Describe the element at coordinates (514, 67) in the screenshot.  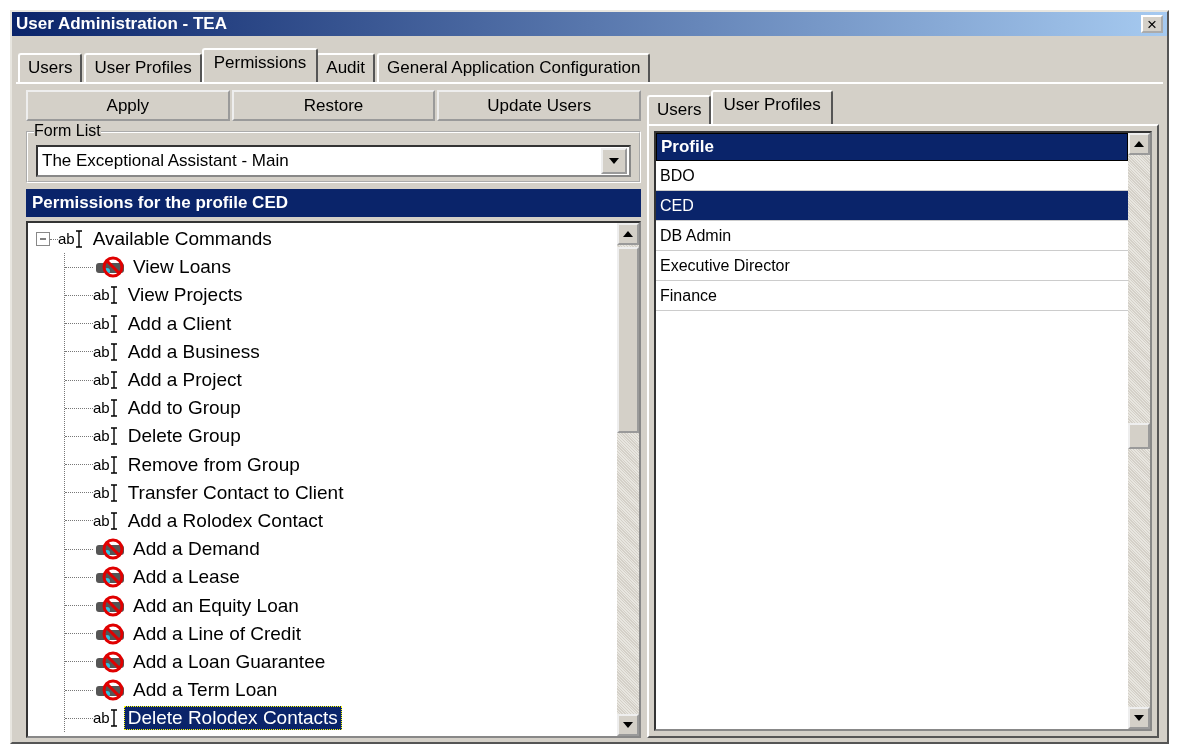
I see `tab: General Application Configuration` at that location.